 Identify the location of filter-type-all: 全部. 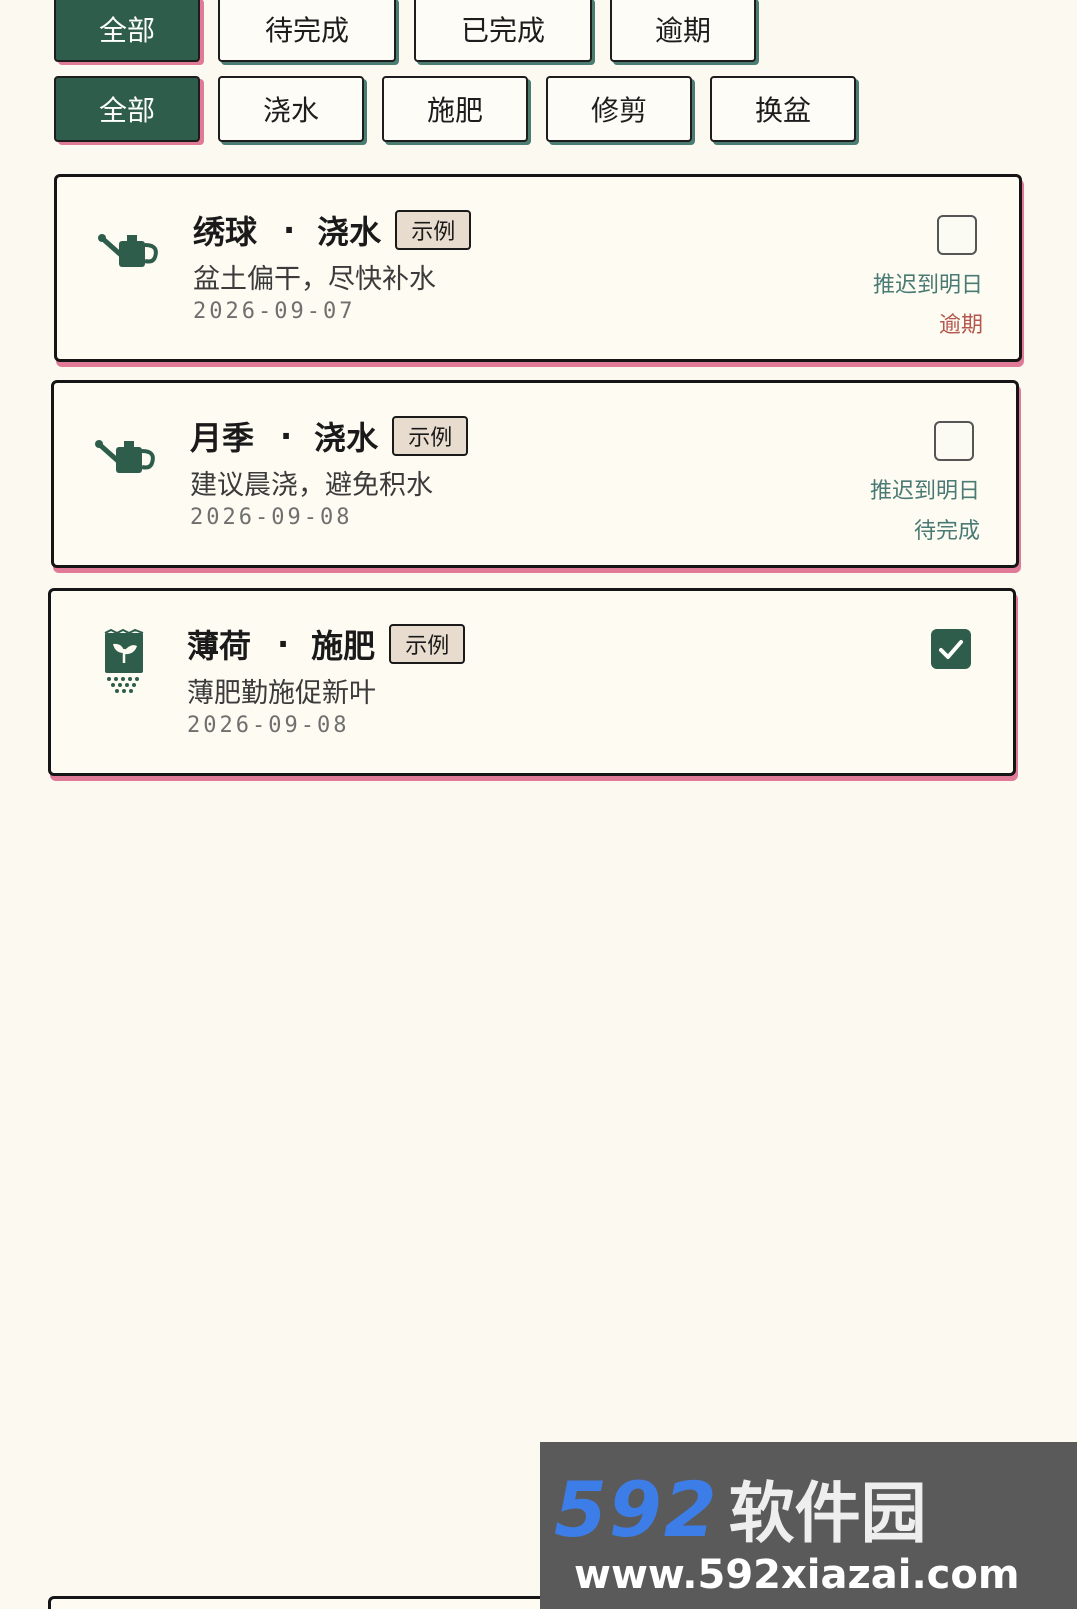
(127, 109).